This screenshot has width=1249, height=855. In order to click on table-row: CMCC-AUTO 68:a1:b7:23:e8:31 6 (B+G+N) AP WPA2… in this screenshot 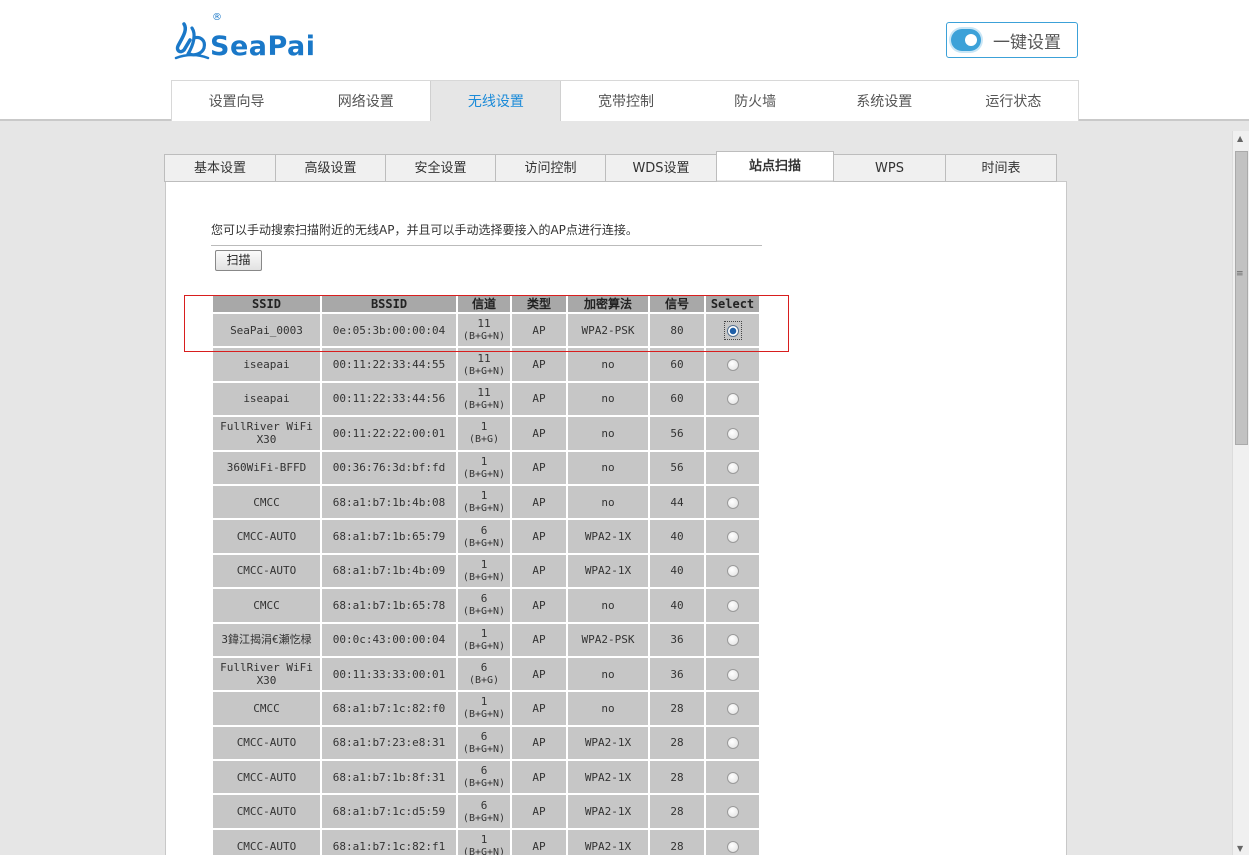, I will do `click(486, 743)`.